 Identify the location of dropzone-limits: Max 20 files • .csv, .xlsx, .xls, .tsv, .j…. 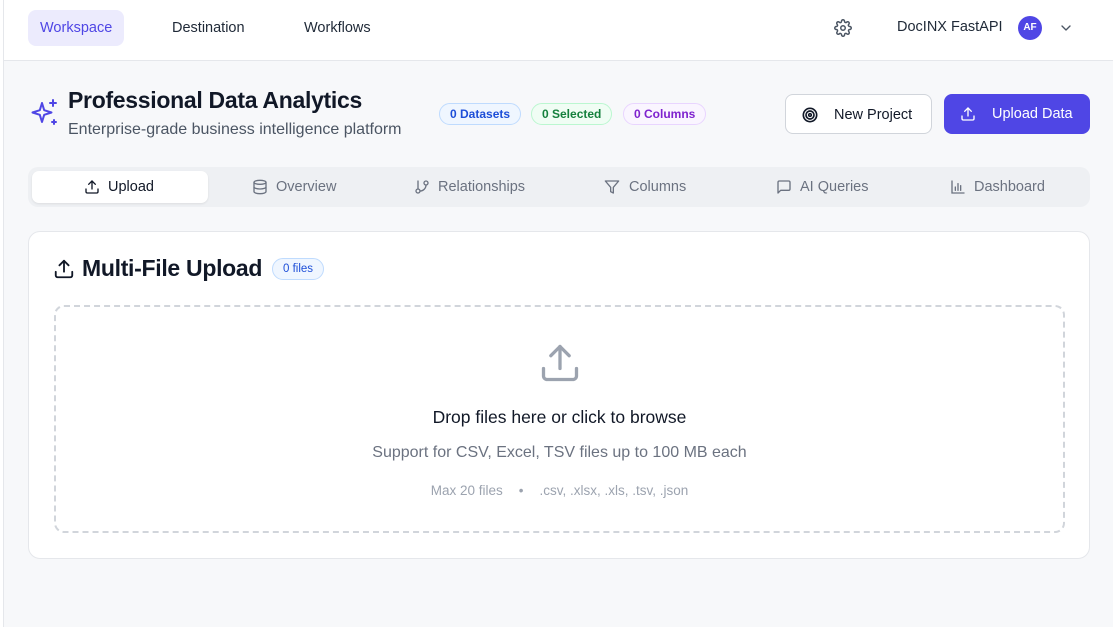
(559, 490).